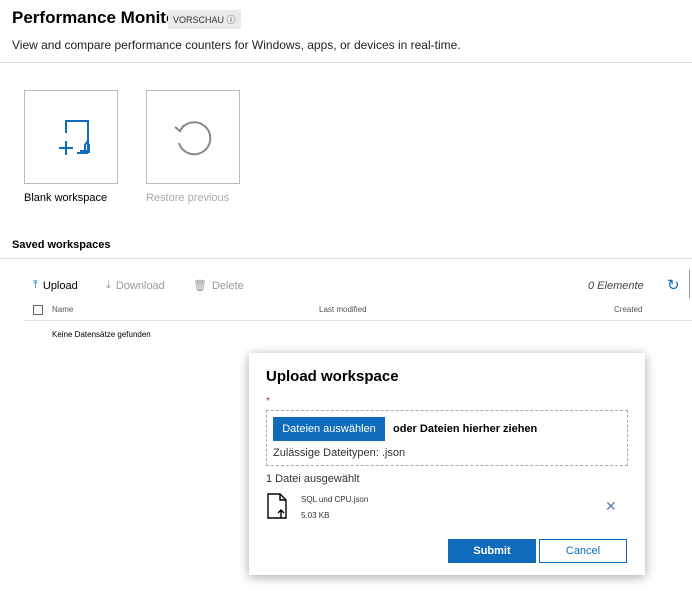 The height and width of the screenshot is (600, 692). I want to click on blank-workspace-label: Blank workspace, so click(66, 198).